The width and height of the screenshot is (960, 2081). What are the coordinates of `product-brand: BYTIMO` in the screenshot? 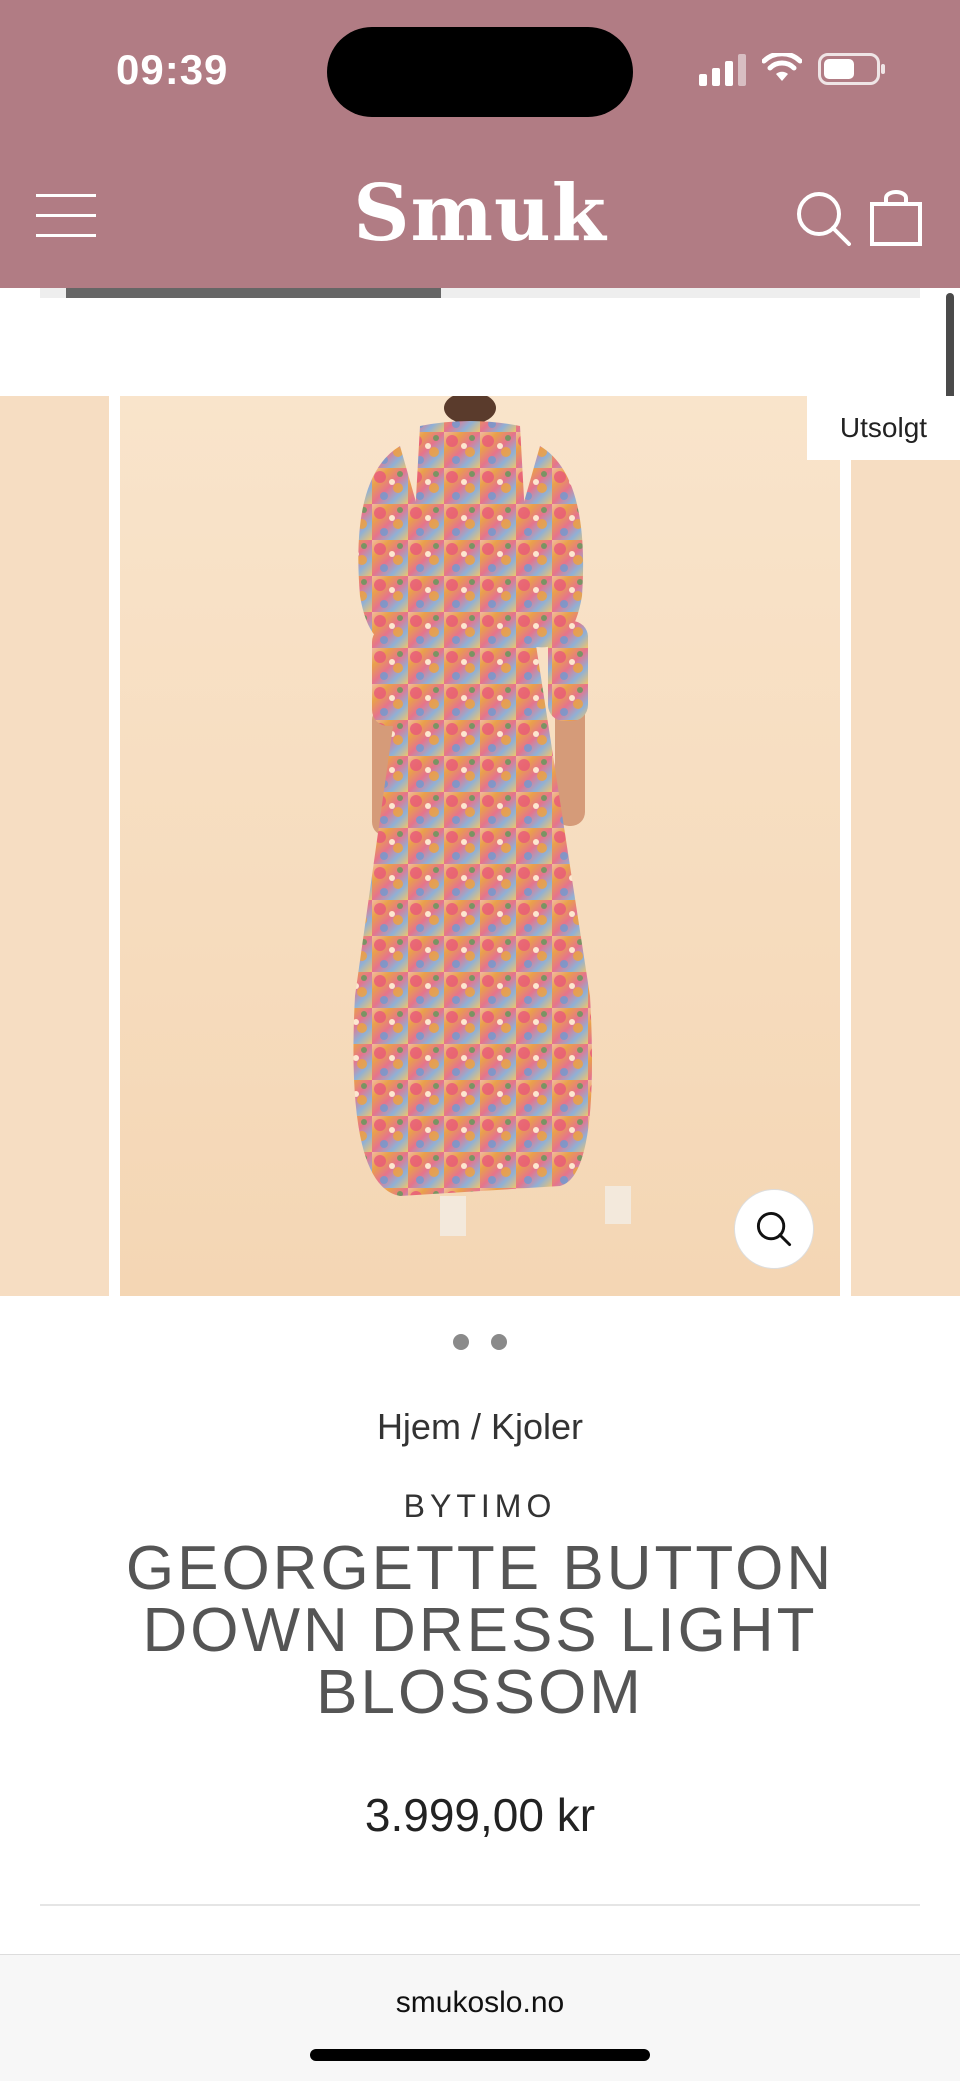 It's located at (480, 1506).